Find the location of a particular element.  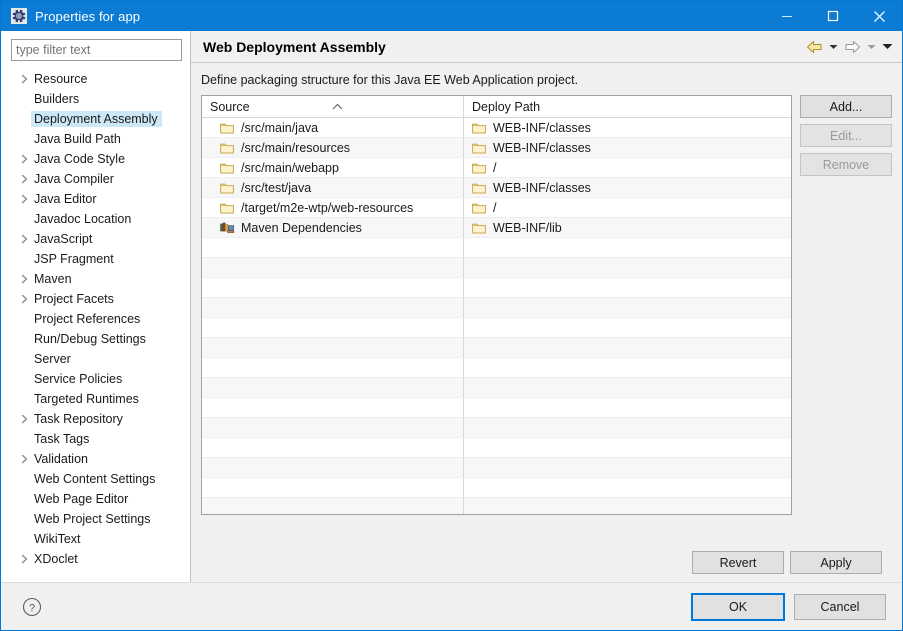

table-row: /src/main/java WEB-INF/classes is located at coordinates (496, 128).